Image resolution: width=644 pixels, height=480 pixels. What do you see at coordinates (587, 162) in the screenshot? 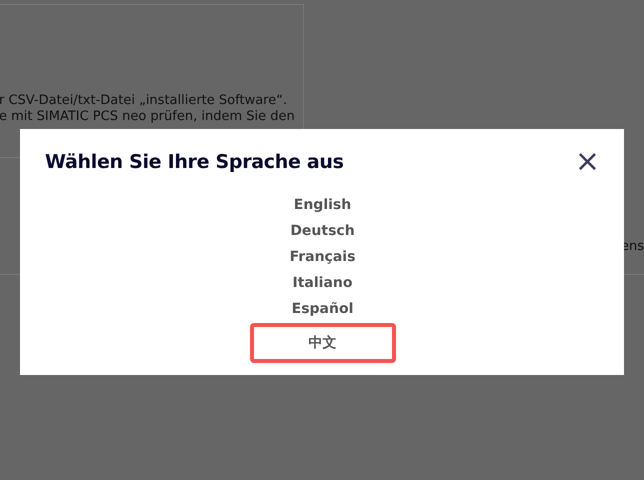
I see `close-button: ×` at bounding box center [587, 162].